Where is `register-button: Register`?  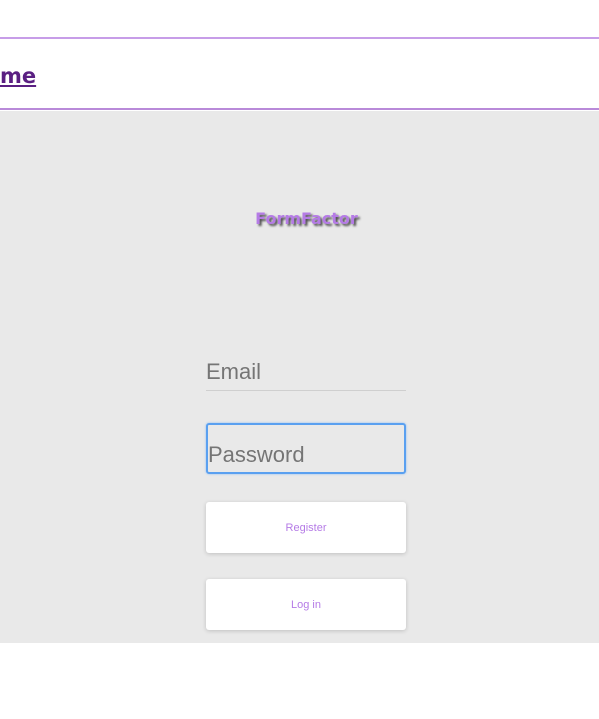
register-button: Register is located at coordinates (306, 527).